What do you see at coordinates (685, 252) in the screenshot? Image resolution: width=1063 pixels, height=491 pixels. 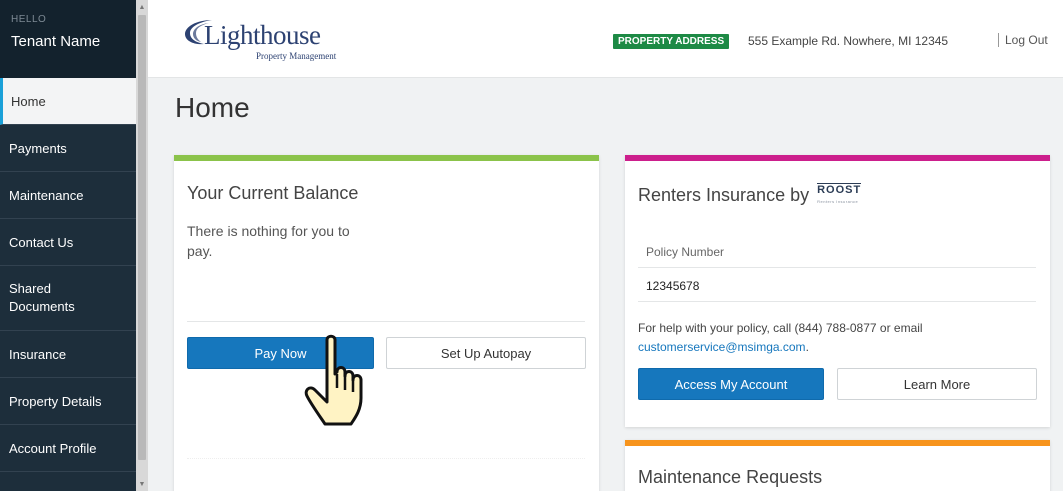 I see `policy-number-label: Policy Number` at bounding box center [685, 252].